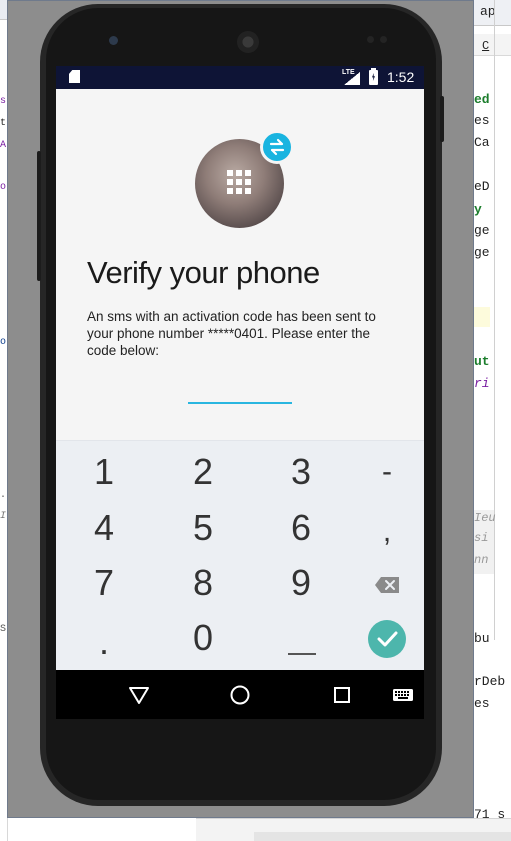 This screenshot has width=511, height=841. I want to click on volume-button, so click(39, 216).